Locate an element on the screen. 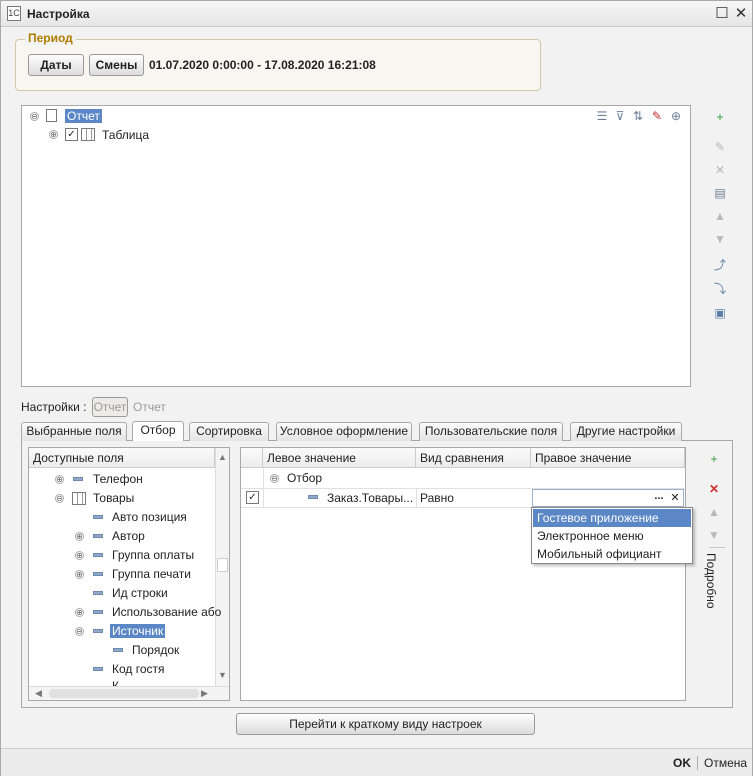  column-divider is located at coordinates (263, 488).